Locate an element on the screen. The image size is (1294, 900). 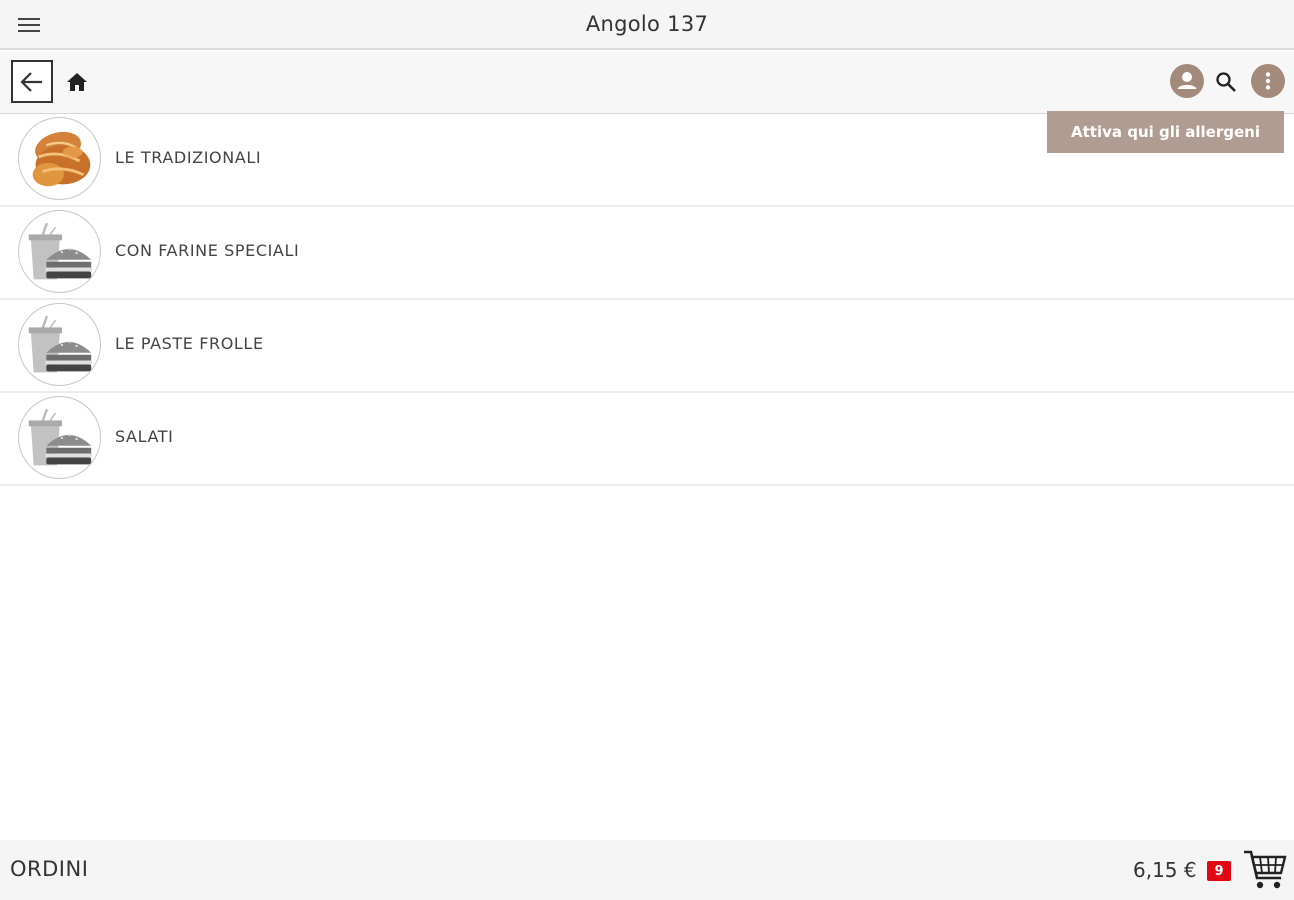
home-button is located at coordinates (77, 82).